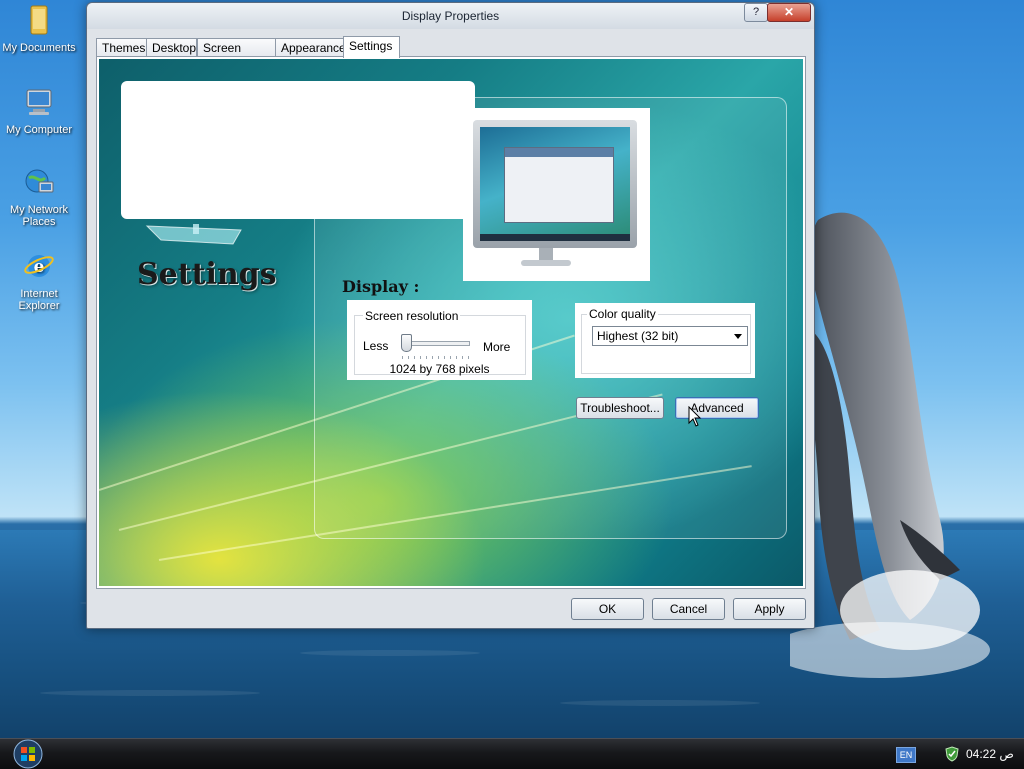 This screenshot has width=1024, height=769. Describe the element at coordinates (171, 47) in the screenshot. I see `tab-desktop: Desktop` at that location.